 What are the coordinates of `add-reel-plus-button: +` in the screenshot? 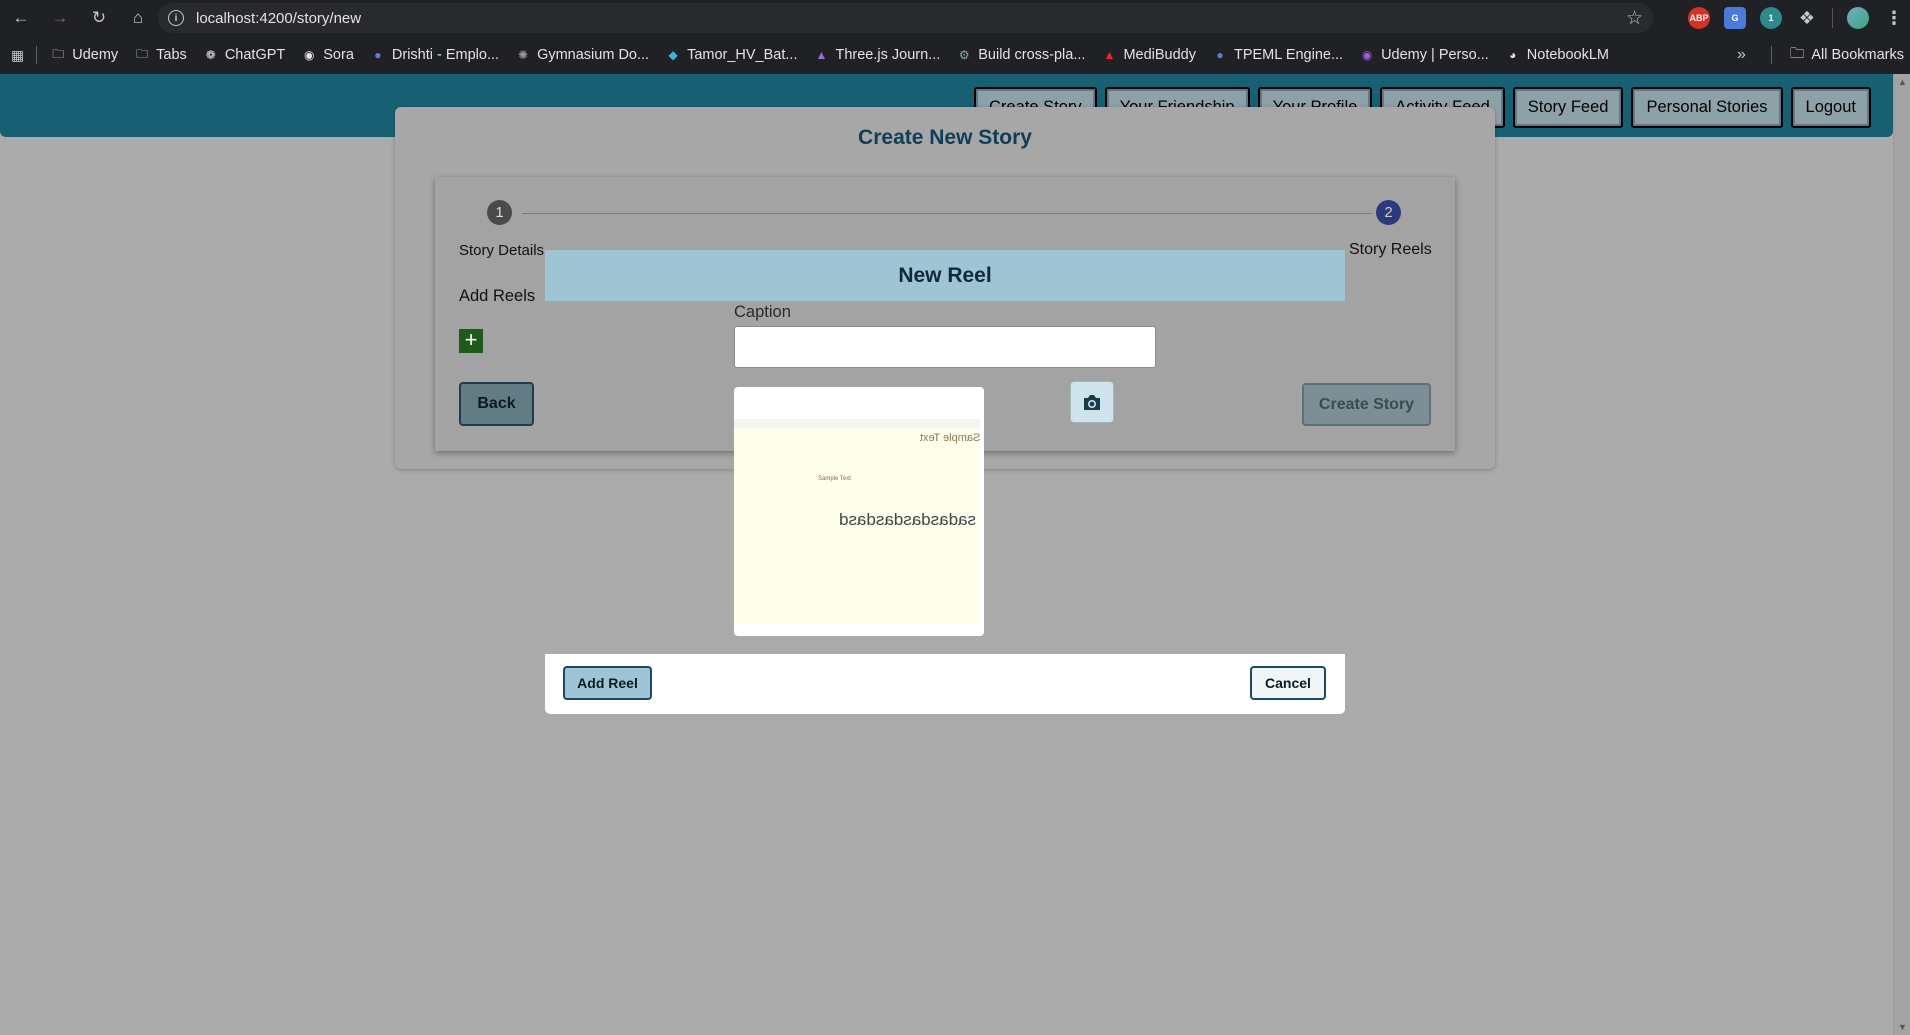 It's located at (471, 341).